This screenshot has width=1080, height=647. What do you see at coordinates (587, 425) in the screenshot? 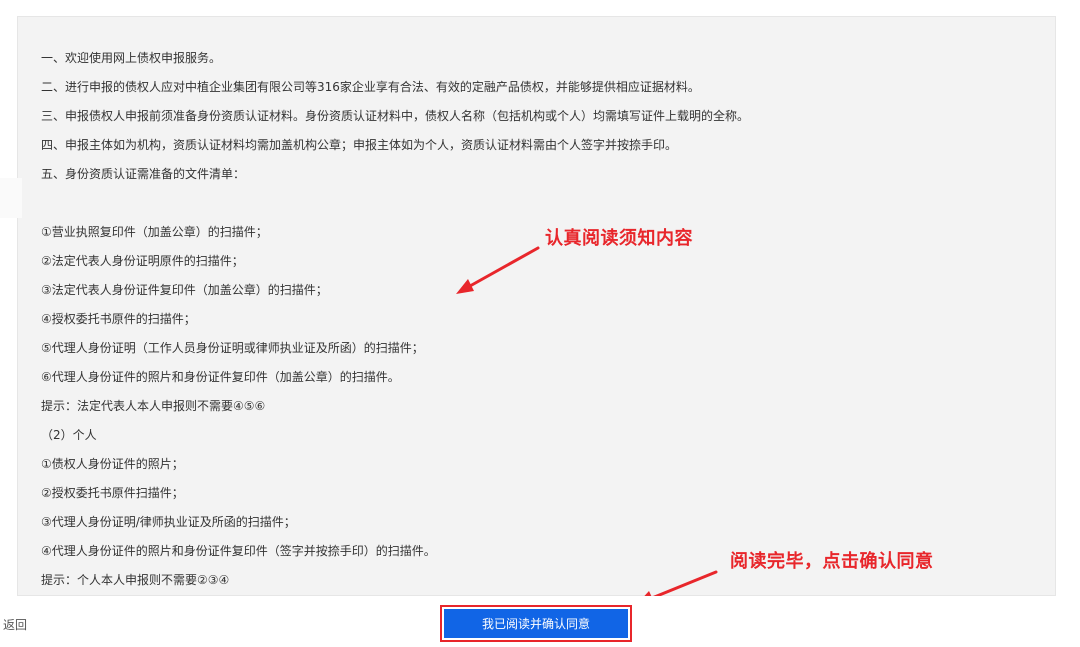
I see `annotation-arrows` at bounding box center [587, 425].